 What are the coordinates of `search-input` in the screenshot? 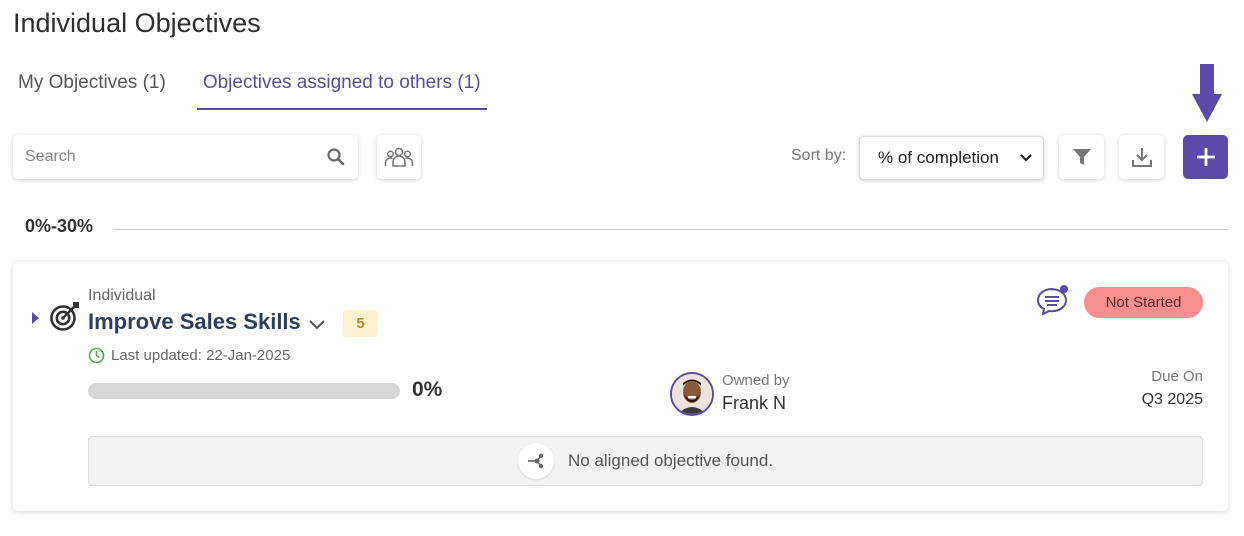 It's located at (175, 157).